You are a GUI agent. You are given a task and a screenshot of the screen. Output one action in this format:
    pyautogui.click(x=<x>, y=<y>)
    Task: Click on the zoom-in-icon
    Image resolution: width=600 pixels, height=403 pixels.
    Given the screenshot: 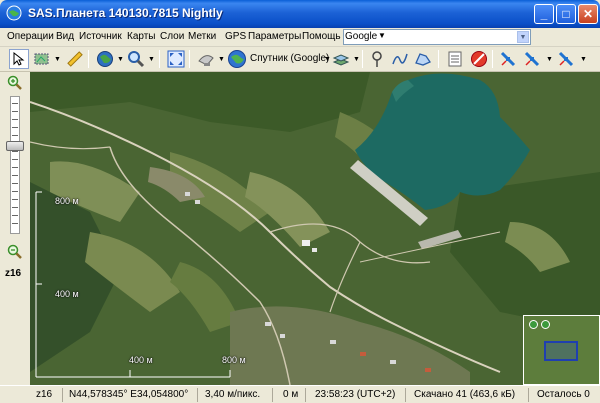 What is the action you would take?
    pyautogui.click(x=15, y=83)
    